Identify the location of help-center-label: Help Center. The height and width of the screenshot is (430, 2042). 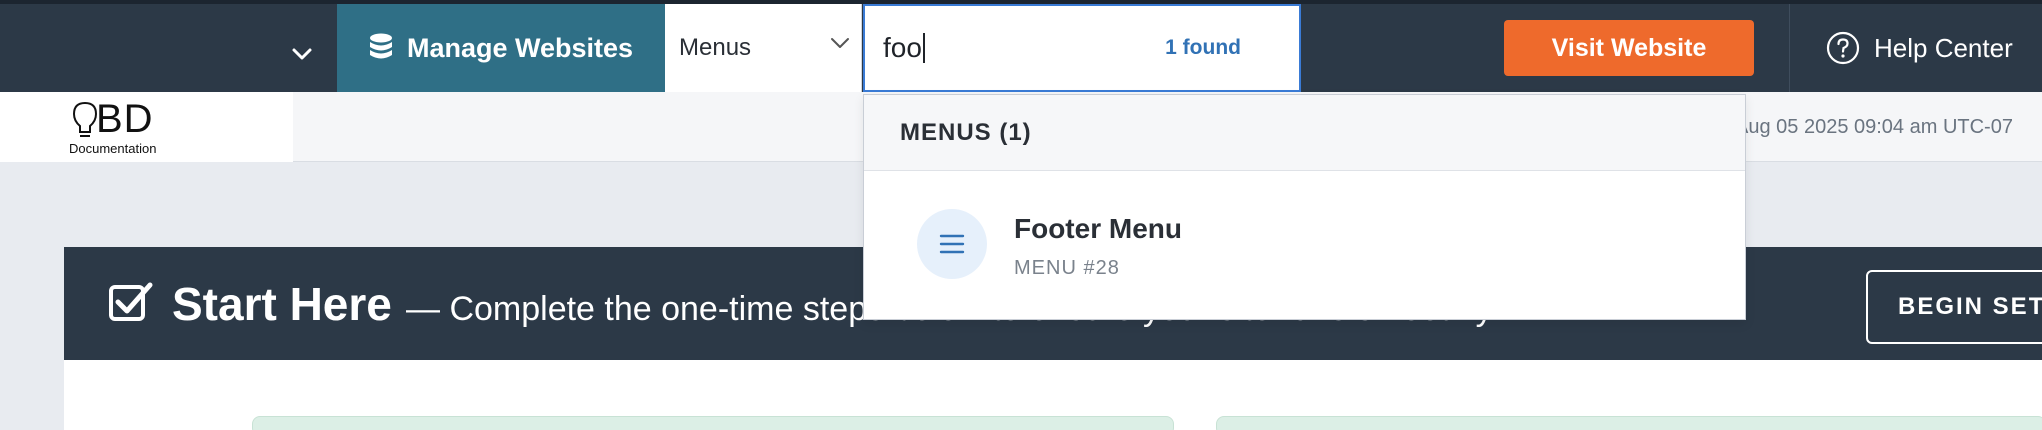
(1943, 47).